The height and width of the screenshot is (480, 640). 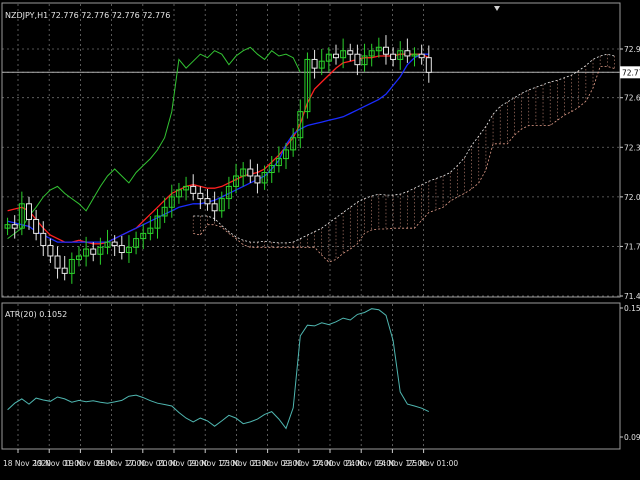 What do you see at coordinates (36, 314) in the screenshot?
I see `atr-header: ATR(20) 0.1052` at bounding box center [36, 314].